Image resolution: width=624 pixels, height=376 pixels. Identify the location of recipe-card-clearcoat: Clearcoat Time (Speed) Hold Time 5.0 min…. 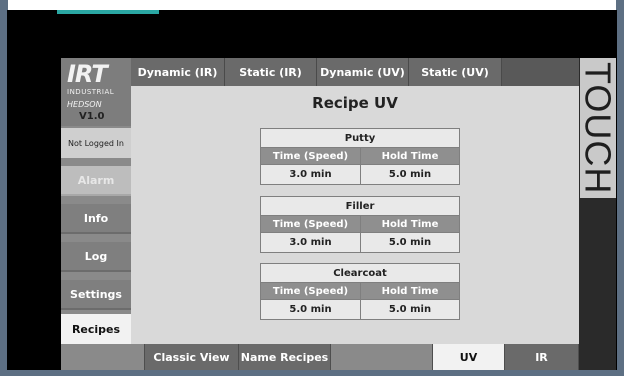
(360, 291).